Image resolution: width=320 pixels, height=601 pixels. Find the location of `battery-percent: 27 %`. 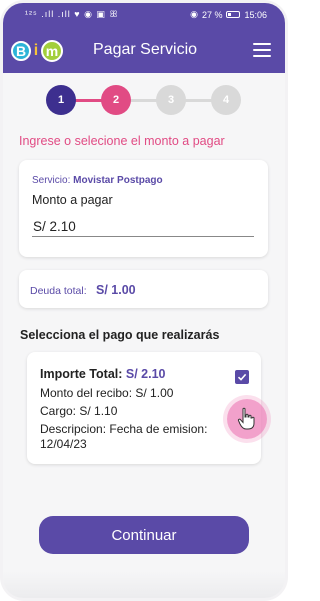

battery-percent: 27 % is located at coordinates (212, 14).